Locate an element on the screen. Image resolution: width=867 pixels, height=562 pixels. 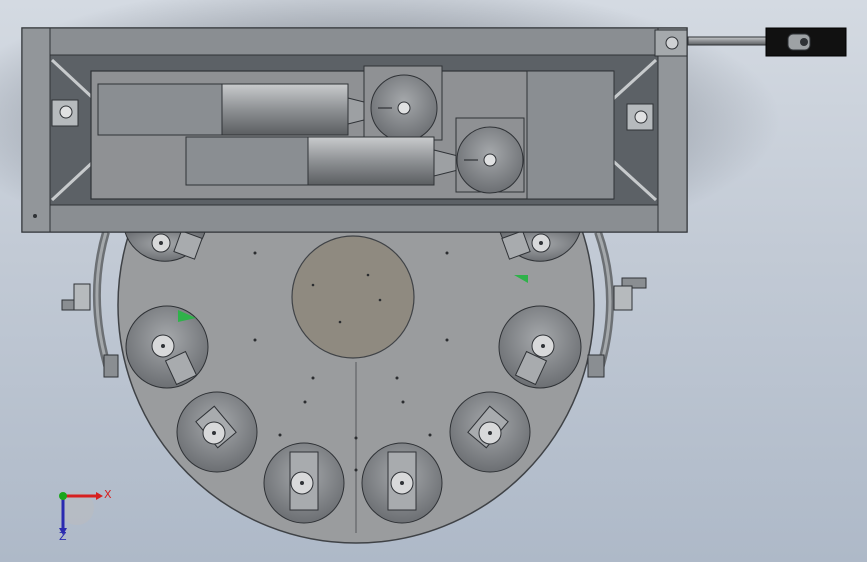
upper-gearbox is located at coordinates (285, 109).